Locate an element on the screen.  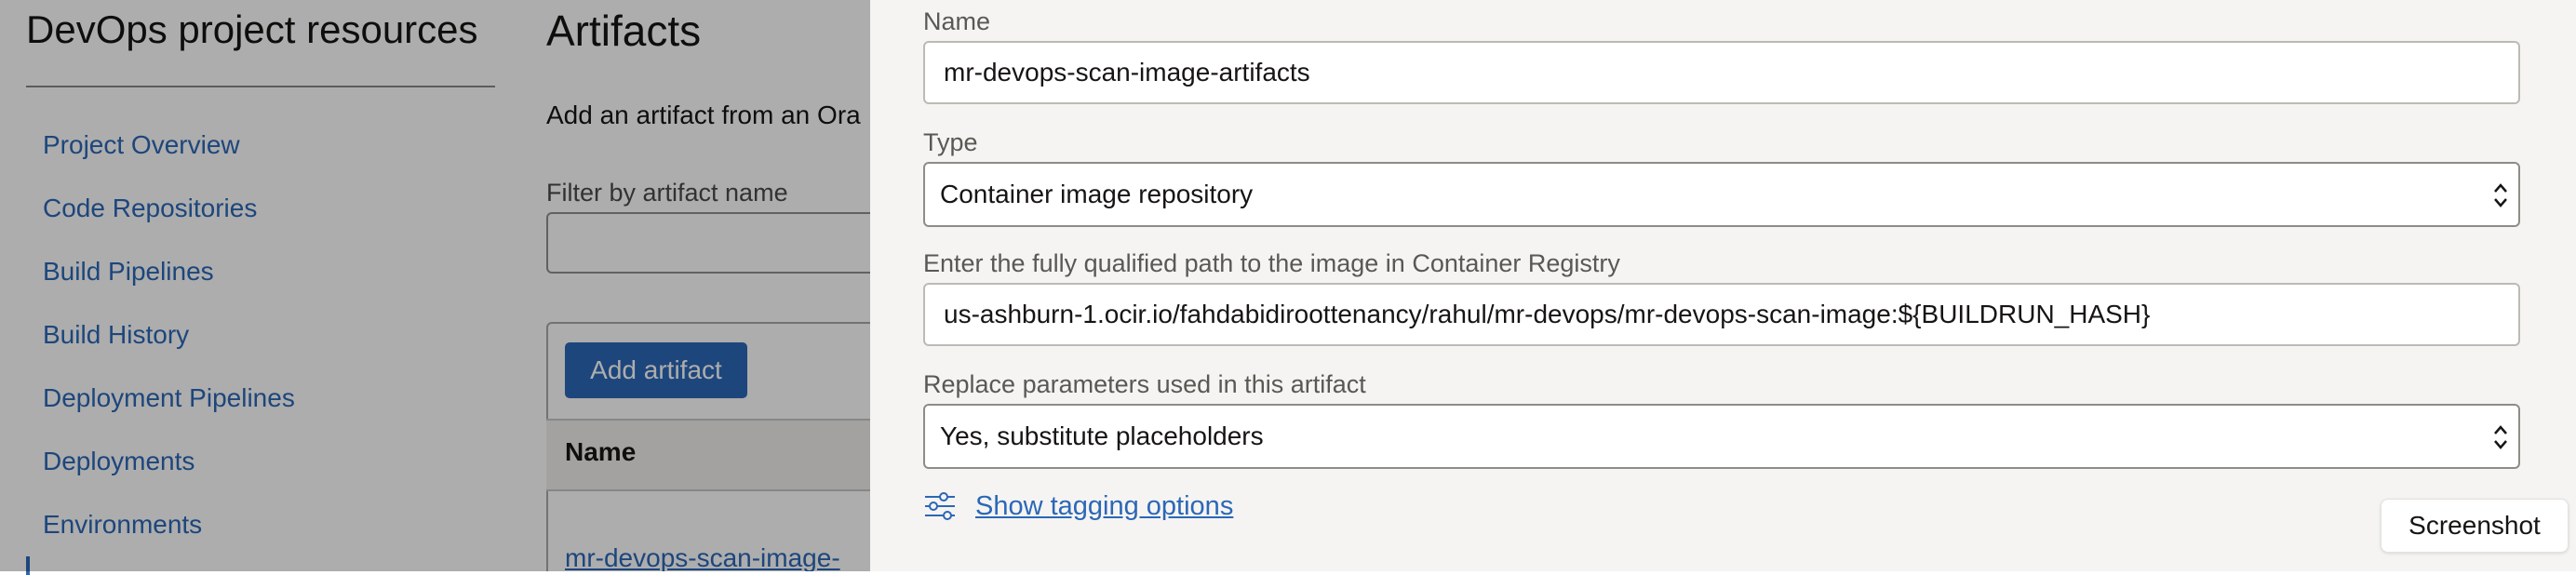
type-label: Type is located at coordinates (950, 142).